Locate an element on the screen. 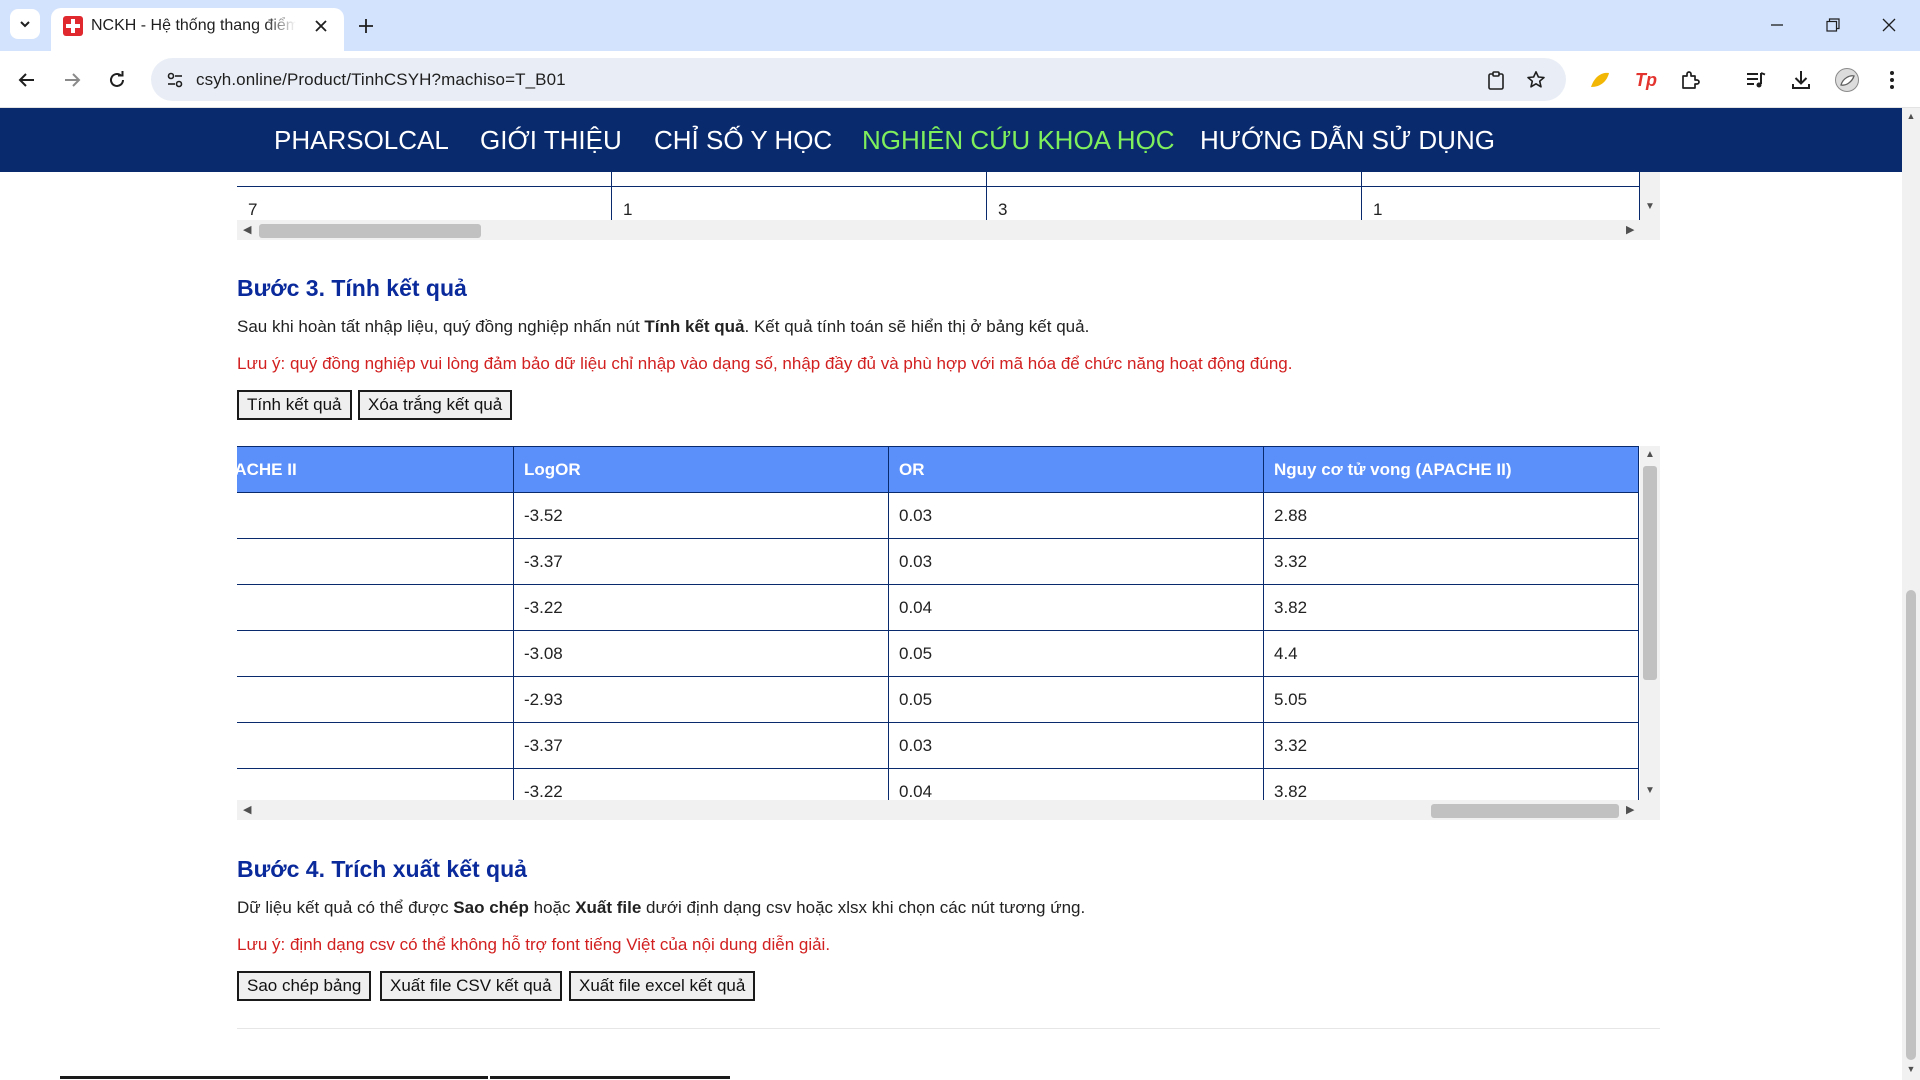 Image resolution: width=1920 pixels, height=1080 pixels. tab-title: NCKH - Hệ thống thang điểm APACHE II is located at coordinates (193, 25).